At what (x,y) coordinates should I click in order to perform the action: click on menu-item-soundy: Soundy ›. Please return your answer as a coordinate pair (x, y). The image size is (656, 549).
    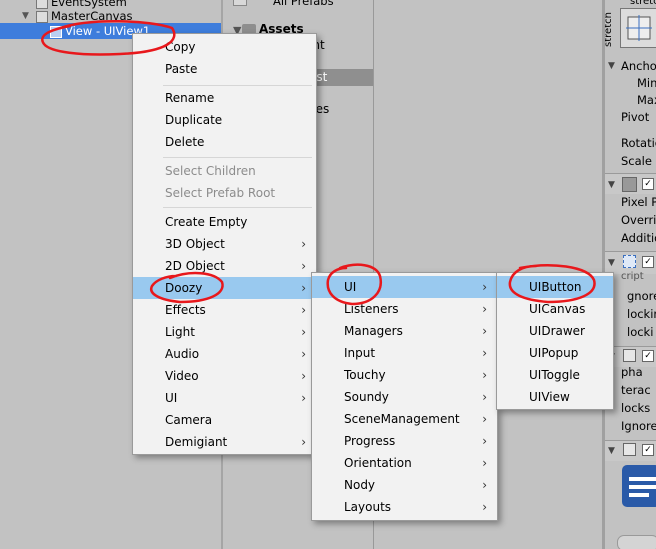
    Looking at the image, I should click on (404, 397).